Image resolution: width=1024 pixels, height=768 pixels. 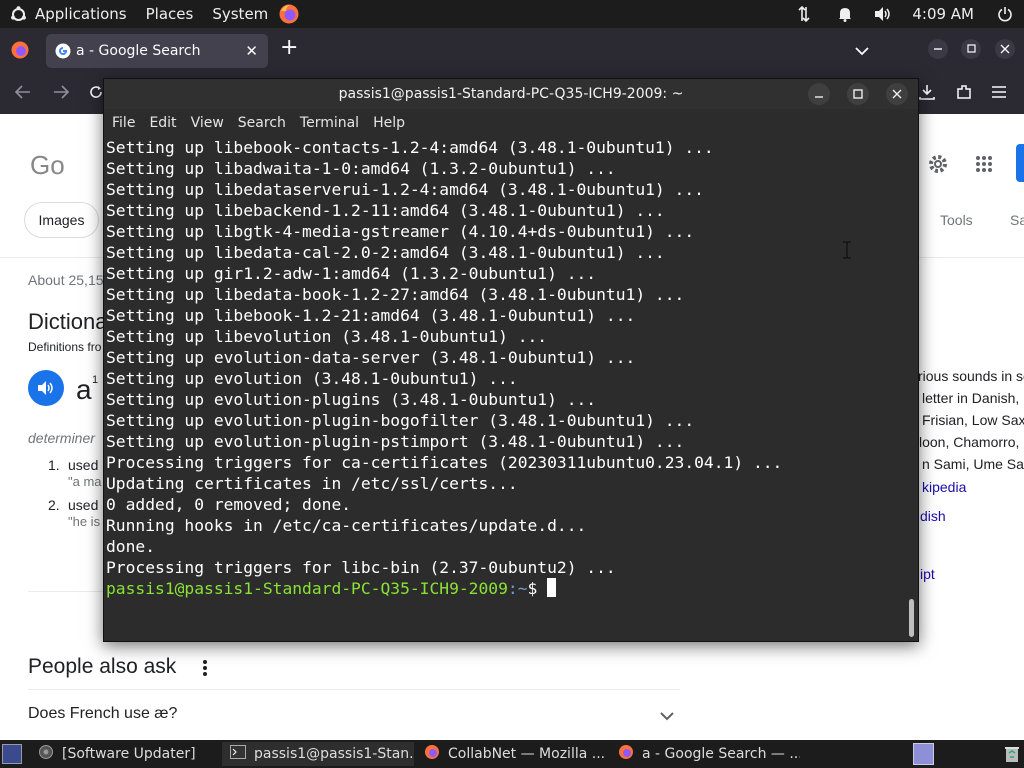 What do you see at coordinates (81, 14) in the screenshot?
I see `menu-applications: Applications` at bounding box center [81, 14].